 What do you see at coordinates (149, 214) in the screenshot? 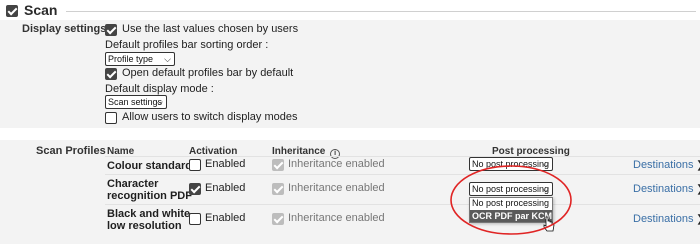
I see `profile-name-line: Black and white` at bounding box center [149, 214].